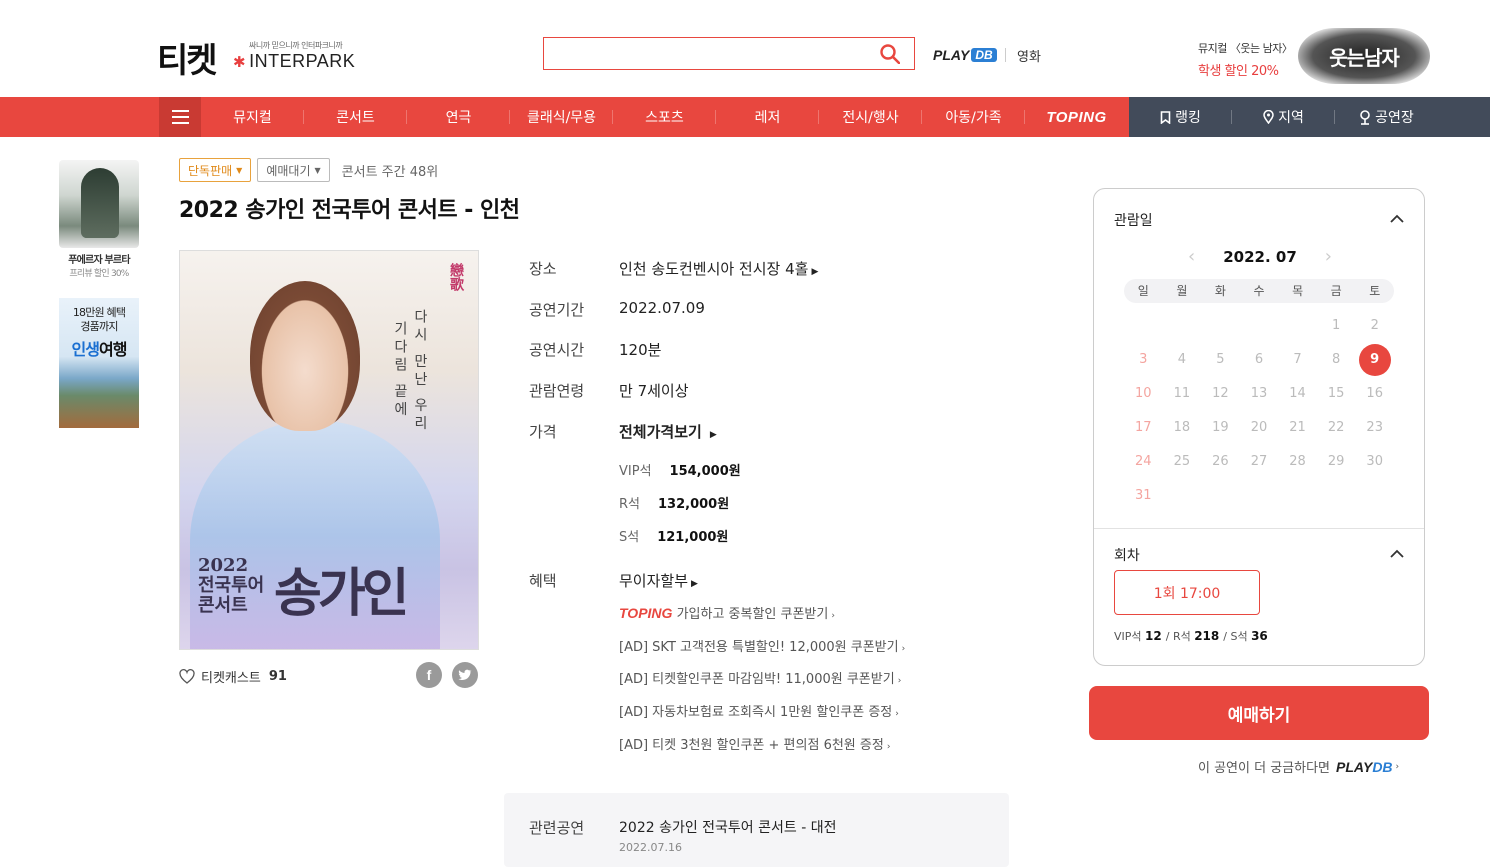 The image size is (1490, 867). I want to click on nav-item-concert: 콘서트, so click(355, 117).